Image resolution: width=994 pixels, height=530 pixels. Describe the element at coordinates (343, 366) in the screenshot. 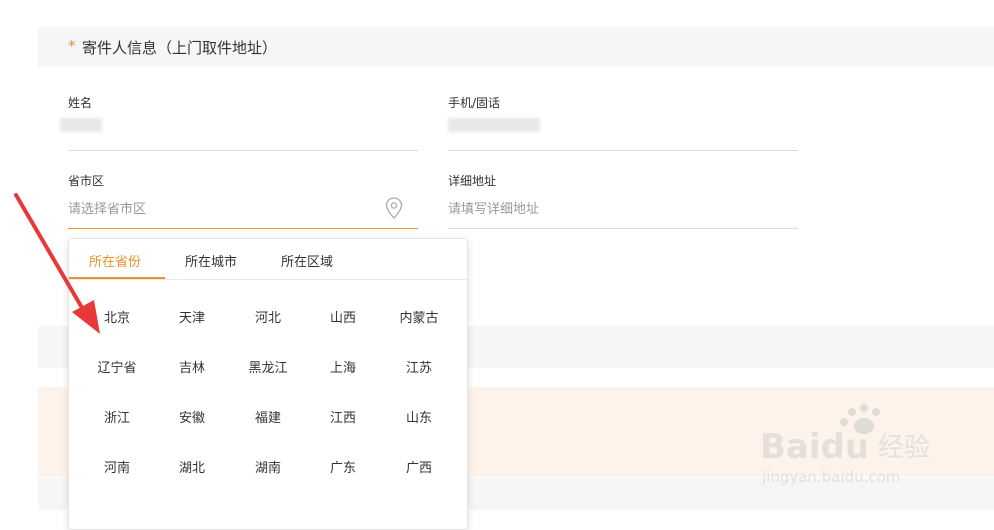

I see `province-option: 上海` at that location.